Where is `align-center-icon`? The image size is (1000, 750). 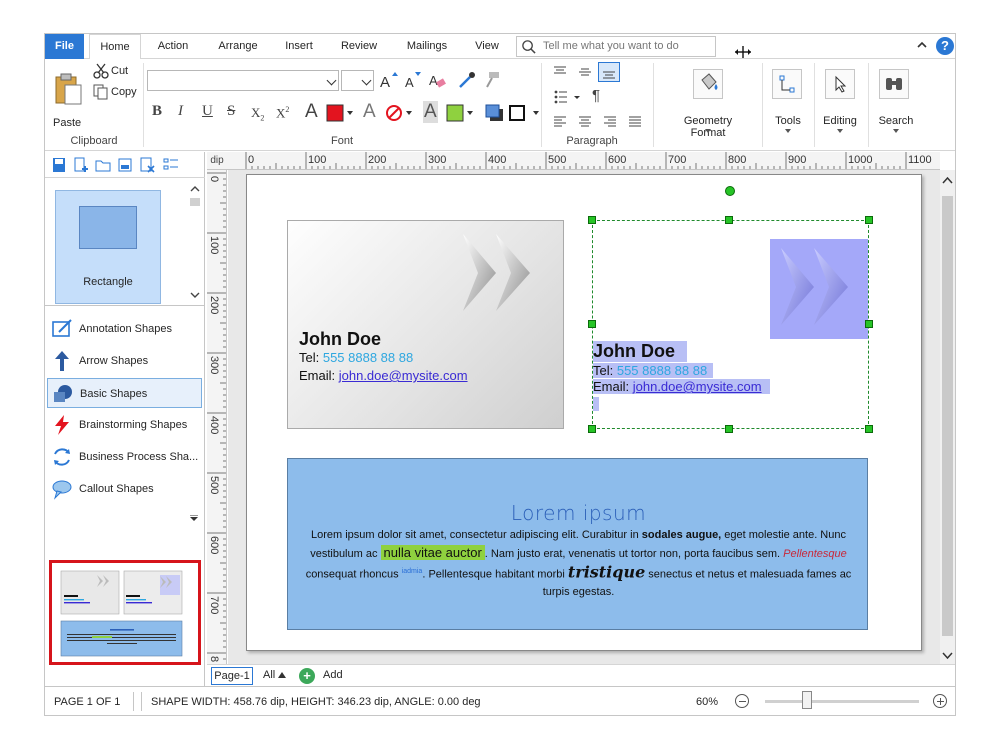
align-center-icon is located at coordinates (585, 122).